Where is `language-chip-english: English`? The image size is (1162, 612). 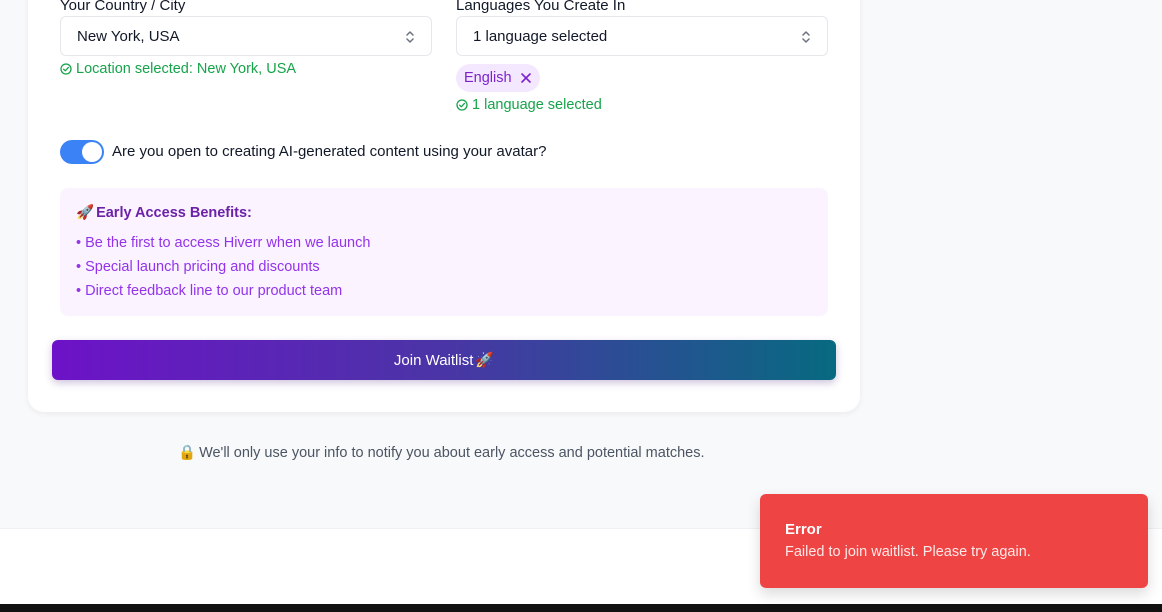 language-chip-english: English is located at coordinates (498, 78).